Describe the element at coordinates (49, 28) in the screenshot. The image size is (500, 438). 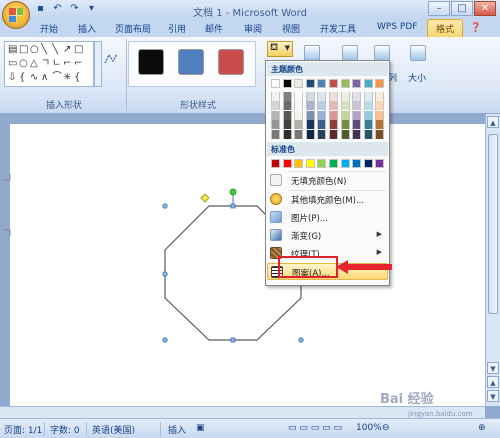
I see `tab-home: 开始` at that location.